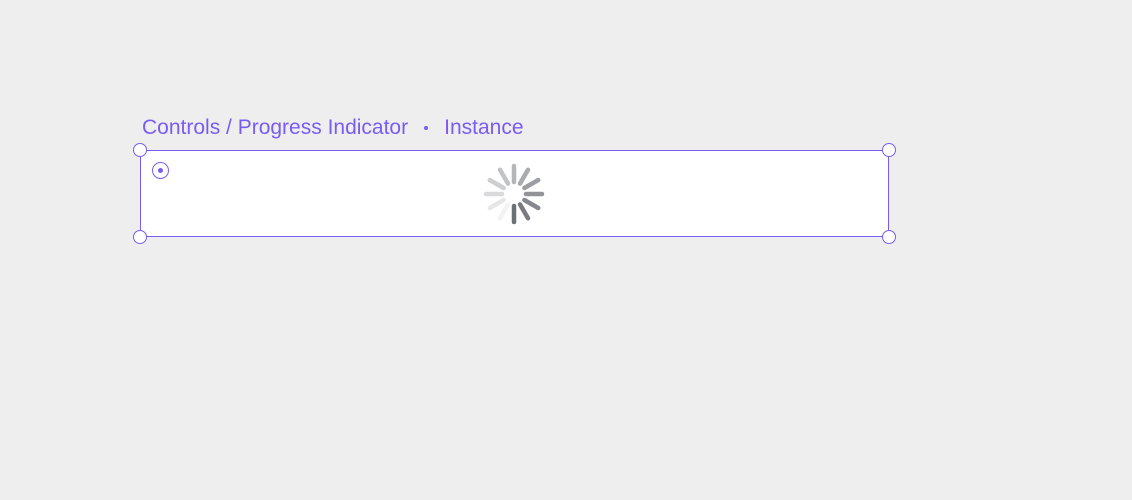 This screenshot has width=1132, height=500. I want to click on resize-handle-top-right, so click(889, 150).